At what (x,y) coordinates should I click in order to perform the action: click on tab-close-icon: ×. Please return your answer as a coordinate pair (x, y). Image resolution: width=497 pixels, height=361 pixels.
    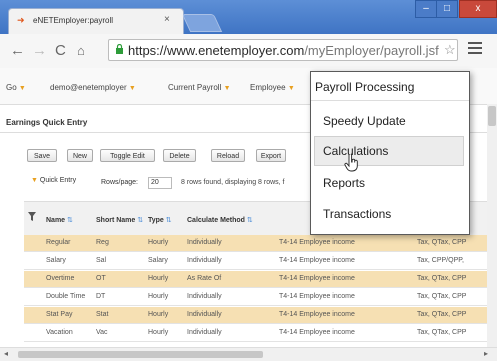
    Looking at the image, I should click on (167, 19).